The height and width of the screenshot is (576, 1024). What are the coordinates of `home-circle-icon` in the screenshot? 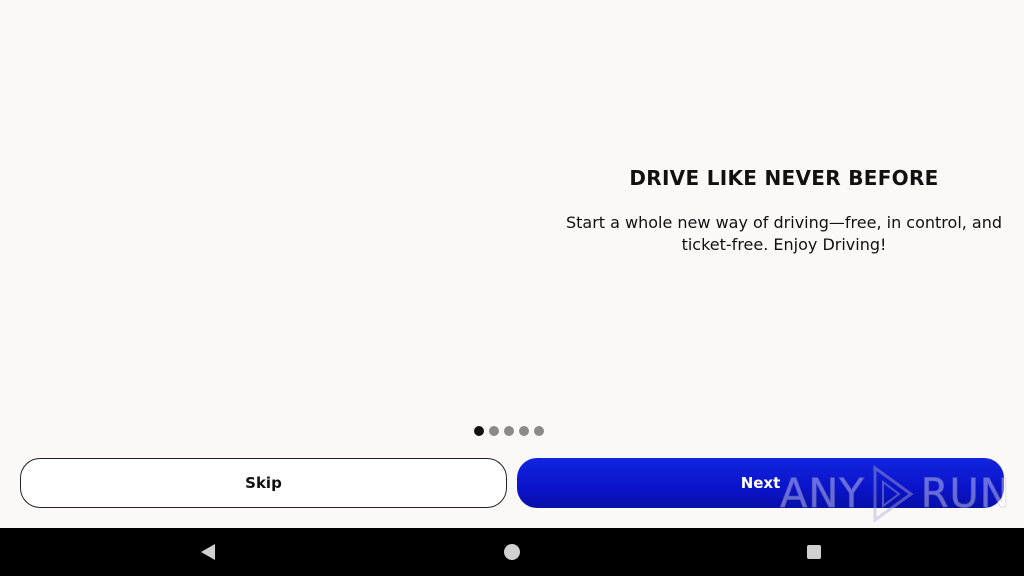 It's located at (512, 552).